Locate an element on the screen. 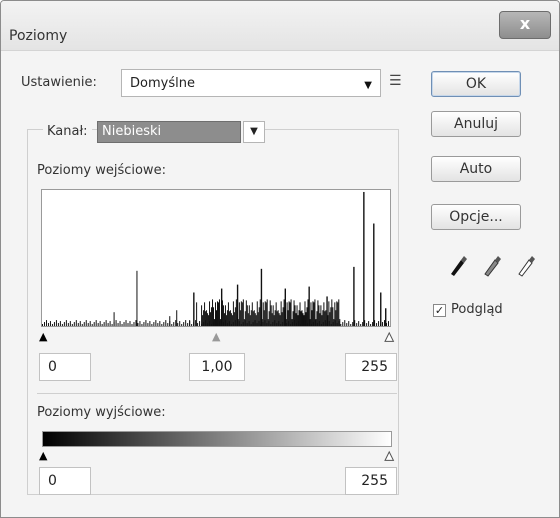 This screenshot has width=560, height=518. list-menu-icon: ☰ is located at coordinates (395, 81).